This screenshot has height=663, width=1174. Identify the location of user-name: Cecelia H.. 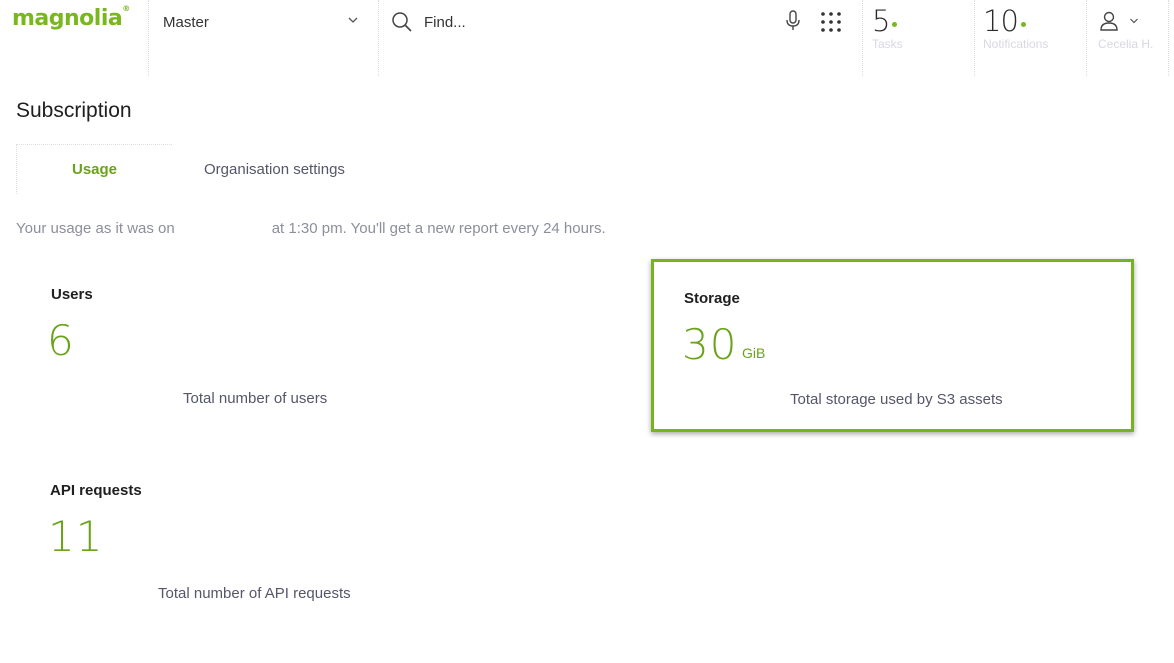
(1126, 44).